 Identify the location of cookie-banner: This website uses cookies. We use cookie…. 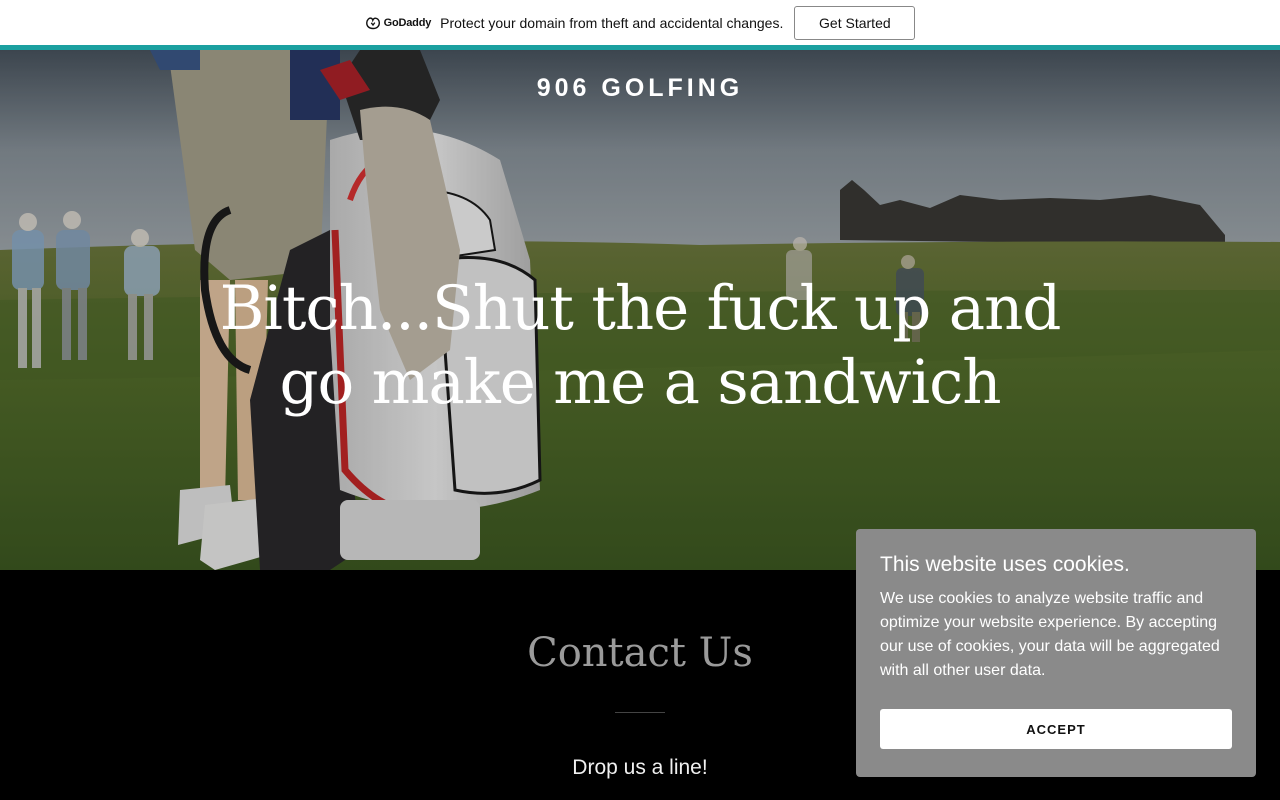
(1056, 653).